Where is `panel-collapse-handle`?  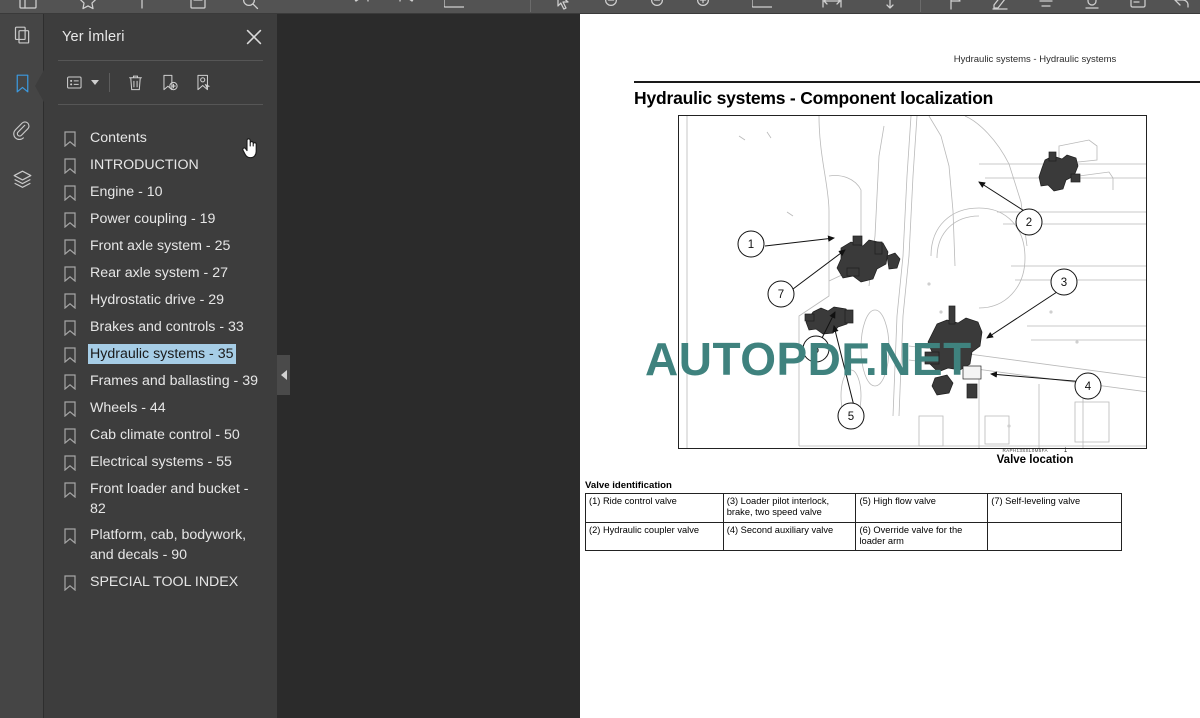 panel-collapse-handle is located at coordinates (283, 375).